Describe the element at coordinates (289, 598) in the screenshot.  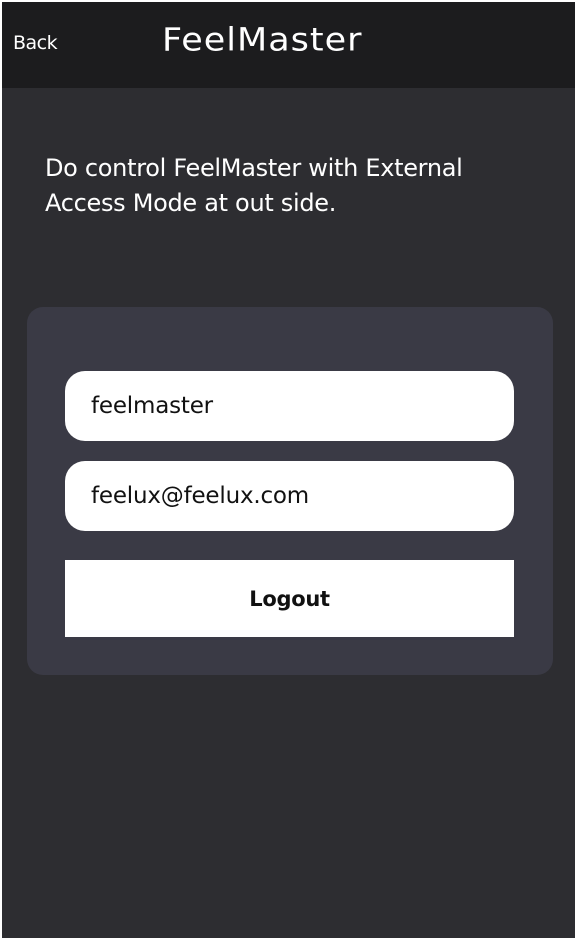
I see `logout-button: Logout` at that location.